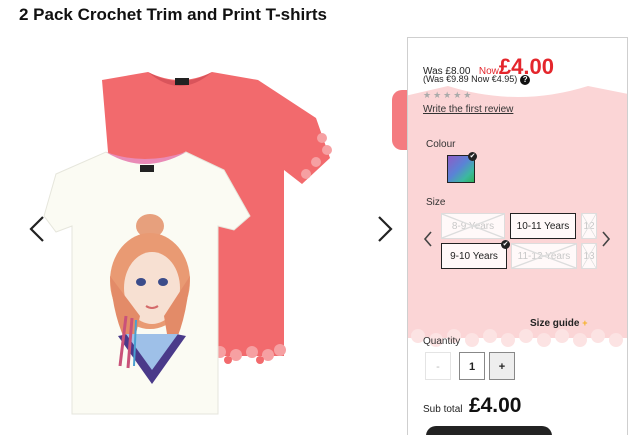 The image size is (630, 435). Describe the element at coordinates (502, 366) in the screenshot. I see `quantity-increase-button: +` at that location.